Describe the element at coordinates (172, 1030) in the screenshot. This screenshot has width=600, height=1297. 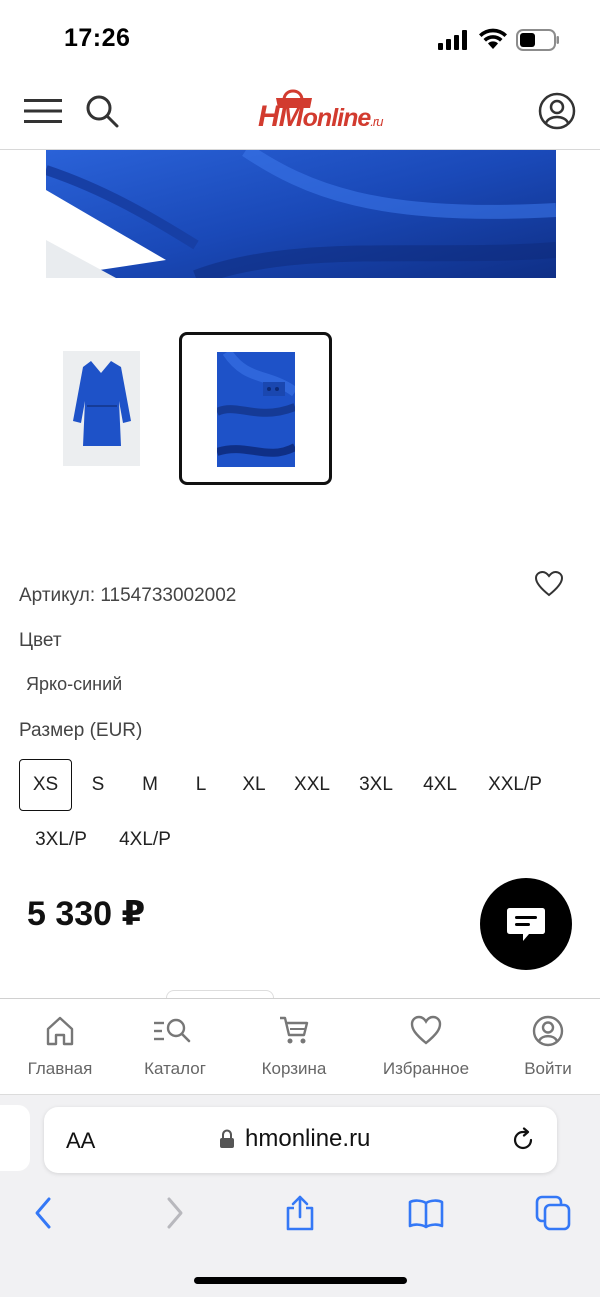
I see `catalog-search-icon` at that location.